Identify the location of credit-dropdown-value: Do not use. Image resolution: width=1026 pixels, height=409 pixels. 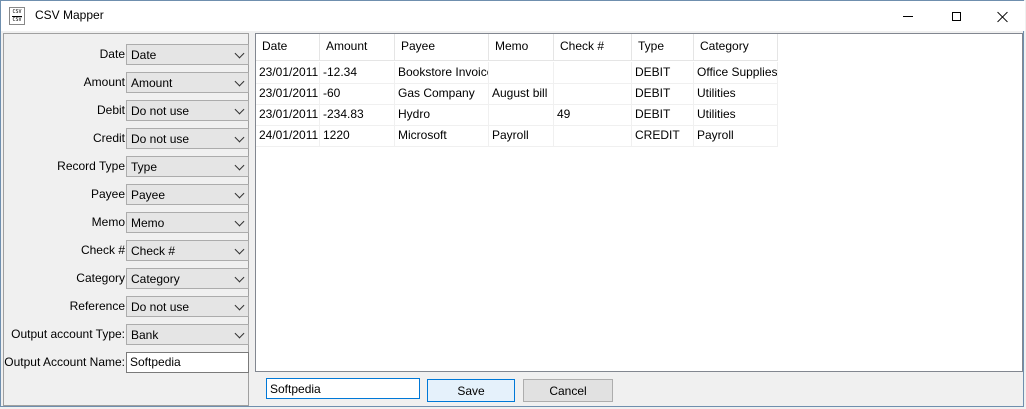
(160, 139).